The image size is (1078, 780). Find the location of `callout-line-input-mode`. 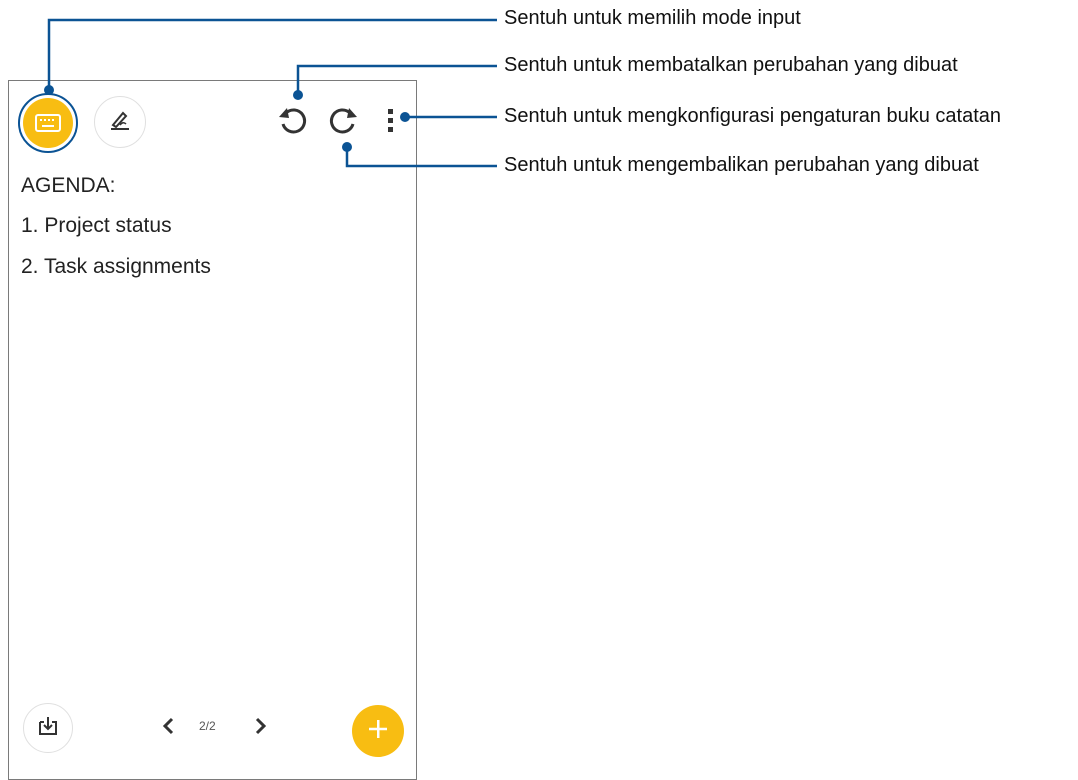

callout-line-input-mode is located at coordinates (272, 54).